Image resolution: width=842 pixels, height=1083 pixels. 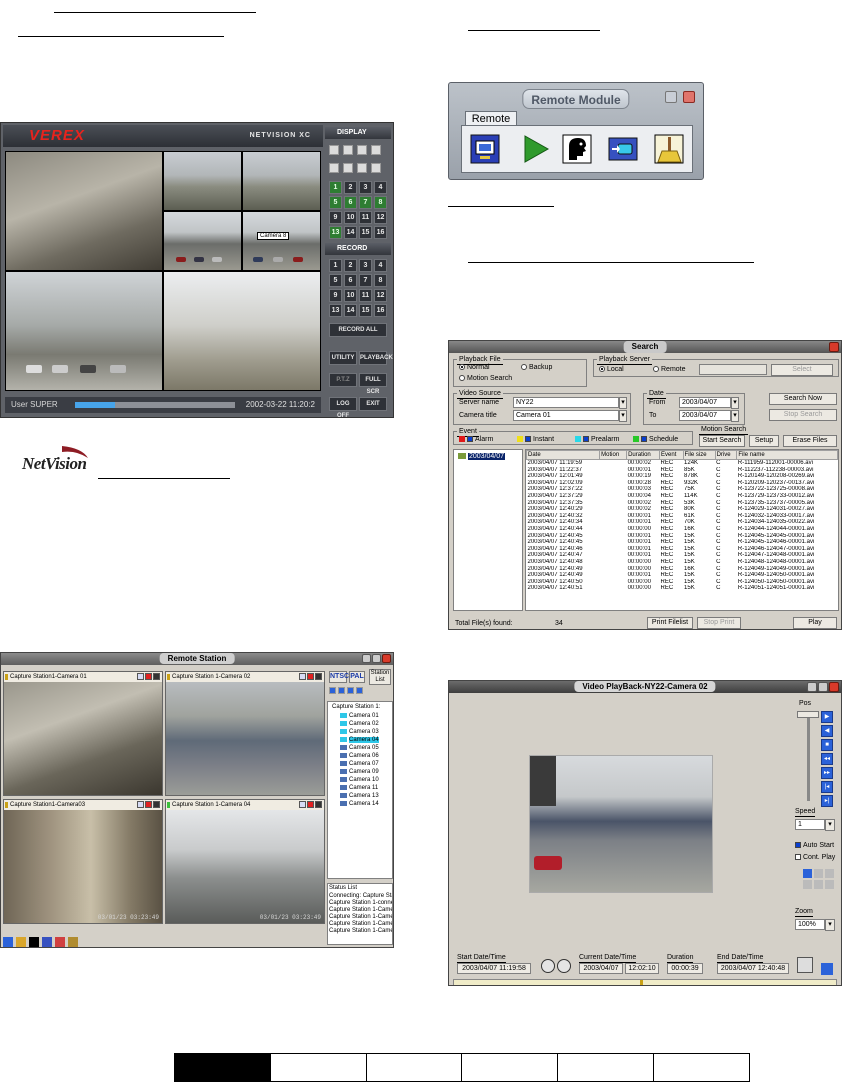 What do you see at coordinates (807, 884) in the screenshot?
I see `zoom-in-icon` at bounding box center [807, 884].